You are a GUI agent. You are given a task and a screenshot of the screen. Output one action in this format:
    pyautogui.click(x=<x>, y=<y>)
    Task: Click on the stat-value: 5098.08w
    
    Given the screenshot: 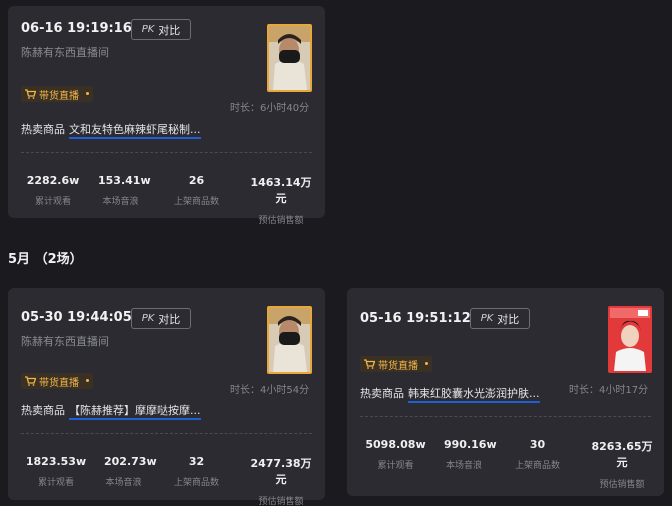 What is the action you would take?
    pyautogui.click(x=395, y=444)
    